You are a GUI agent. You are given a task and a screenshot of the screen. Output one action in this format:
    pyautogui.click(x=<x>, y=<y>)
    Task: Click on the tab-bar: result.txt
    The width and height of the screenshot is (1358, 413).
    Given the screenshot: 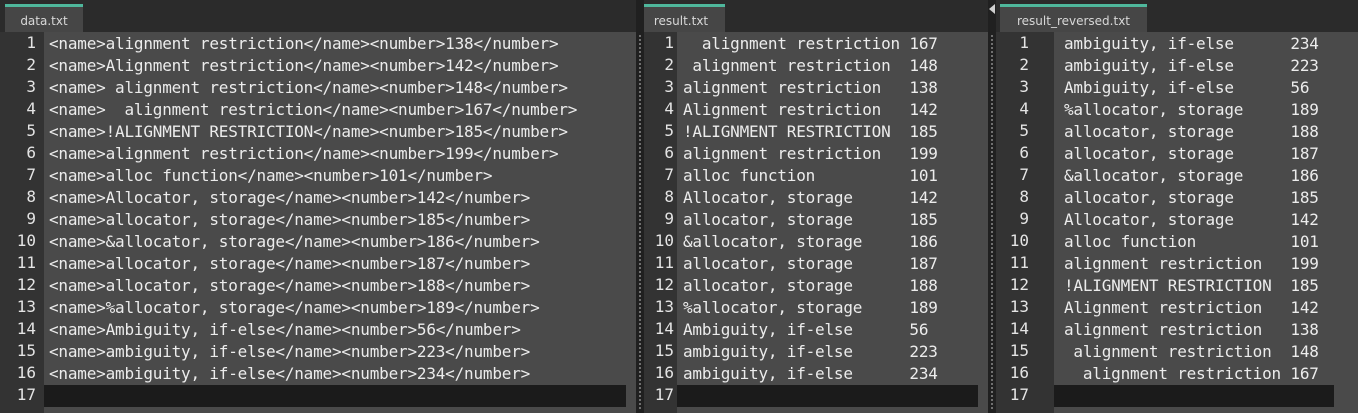 What is the action you would take?
    pyautogui.click(x=816, y=16)
    